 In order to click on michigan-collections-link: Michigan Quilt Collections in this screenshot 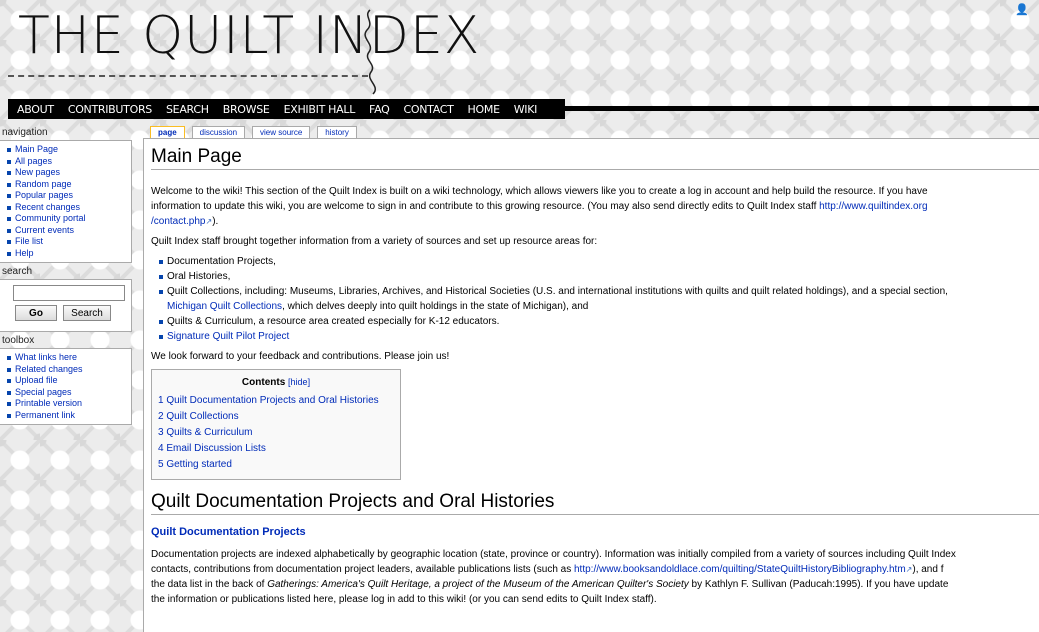, I will do `click(224, 306)`.